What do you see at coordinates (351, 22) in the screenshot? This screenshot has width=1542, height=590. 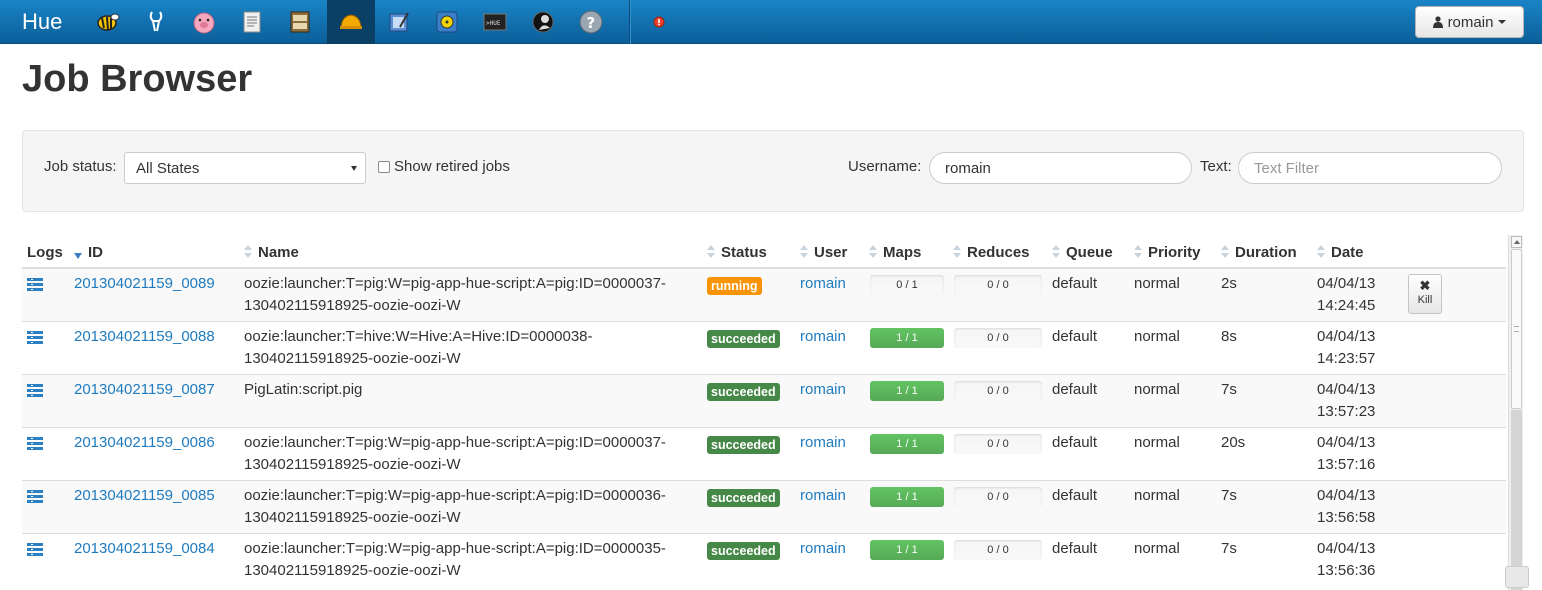 I see `job-browser-app-link` at bounding box center [351, 22].